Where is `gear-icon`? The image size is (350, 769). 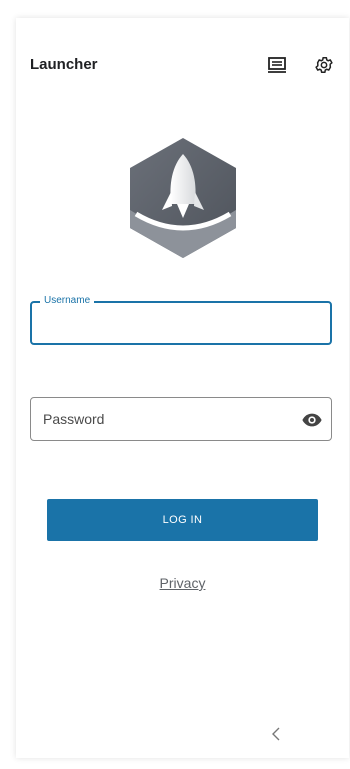 gear-icon is located at coordinates (324, 65).